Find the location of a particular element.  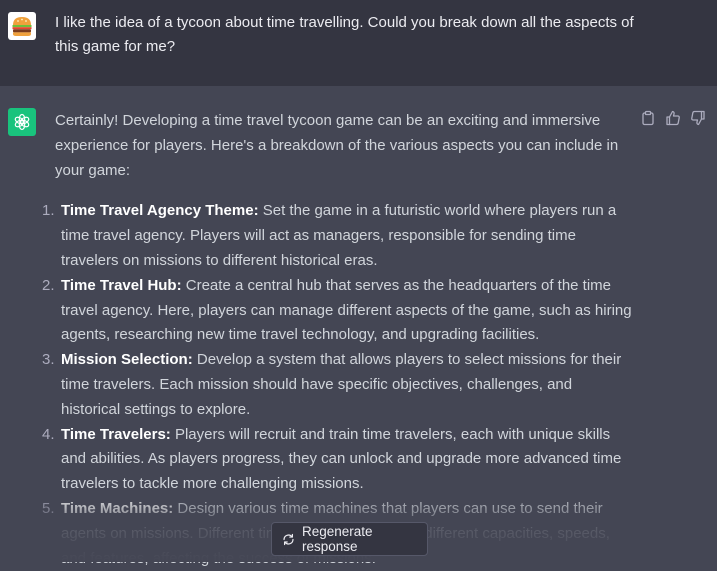

item-title: Time Machines: is located at coordinates (117, 508).